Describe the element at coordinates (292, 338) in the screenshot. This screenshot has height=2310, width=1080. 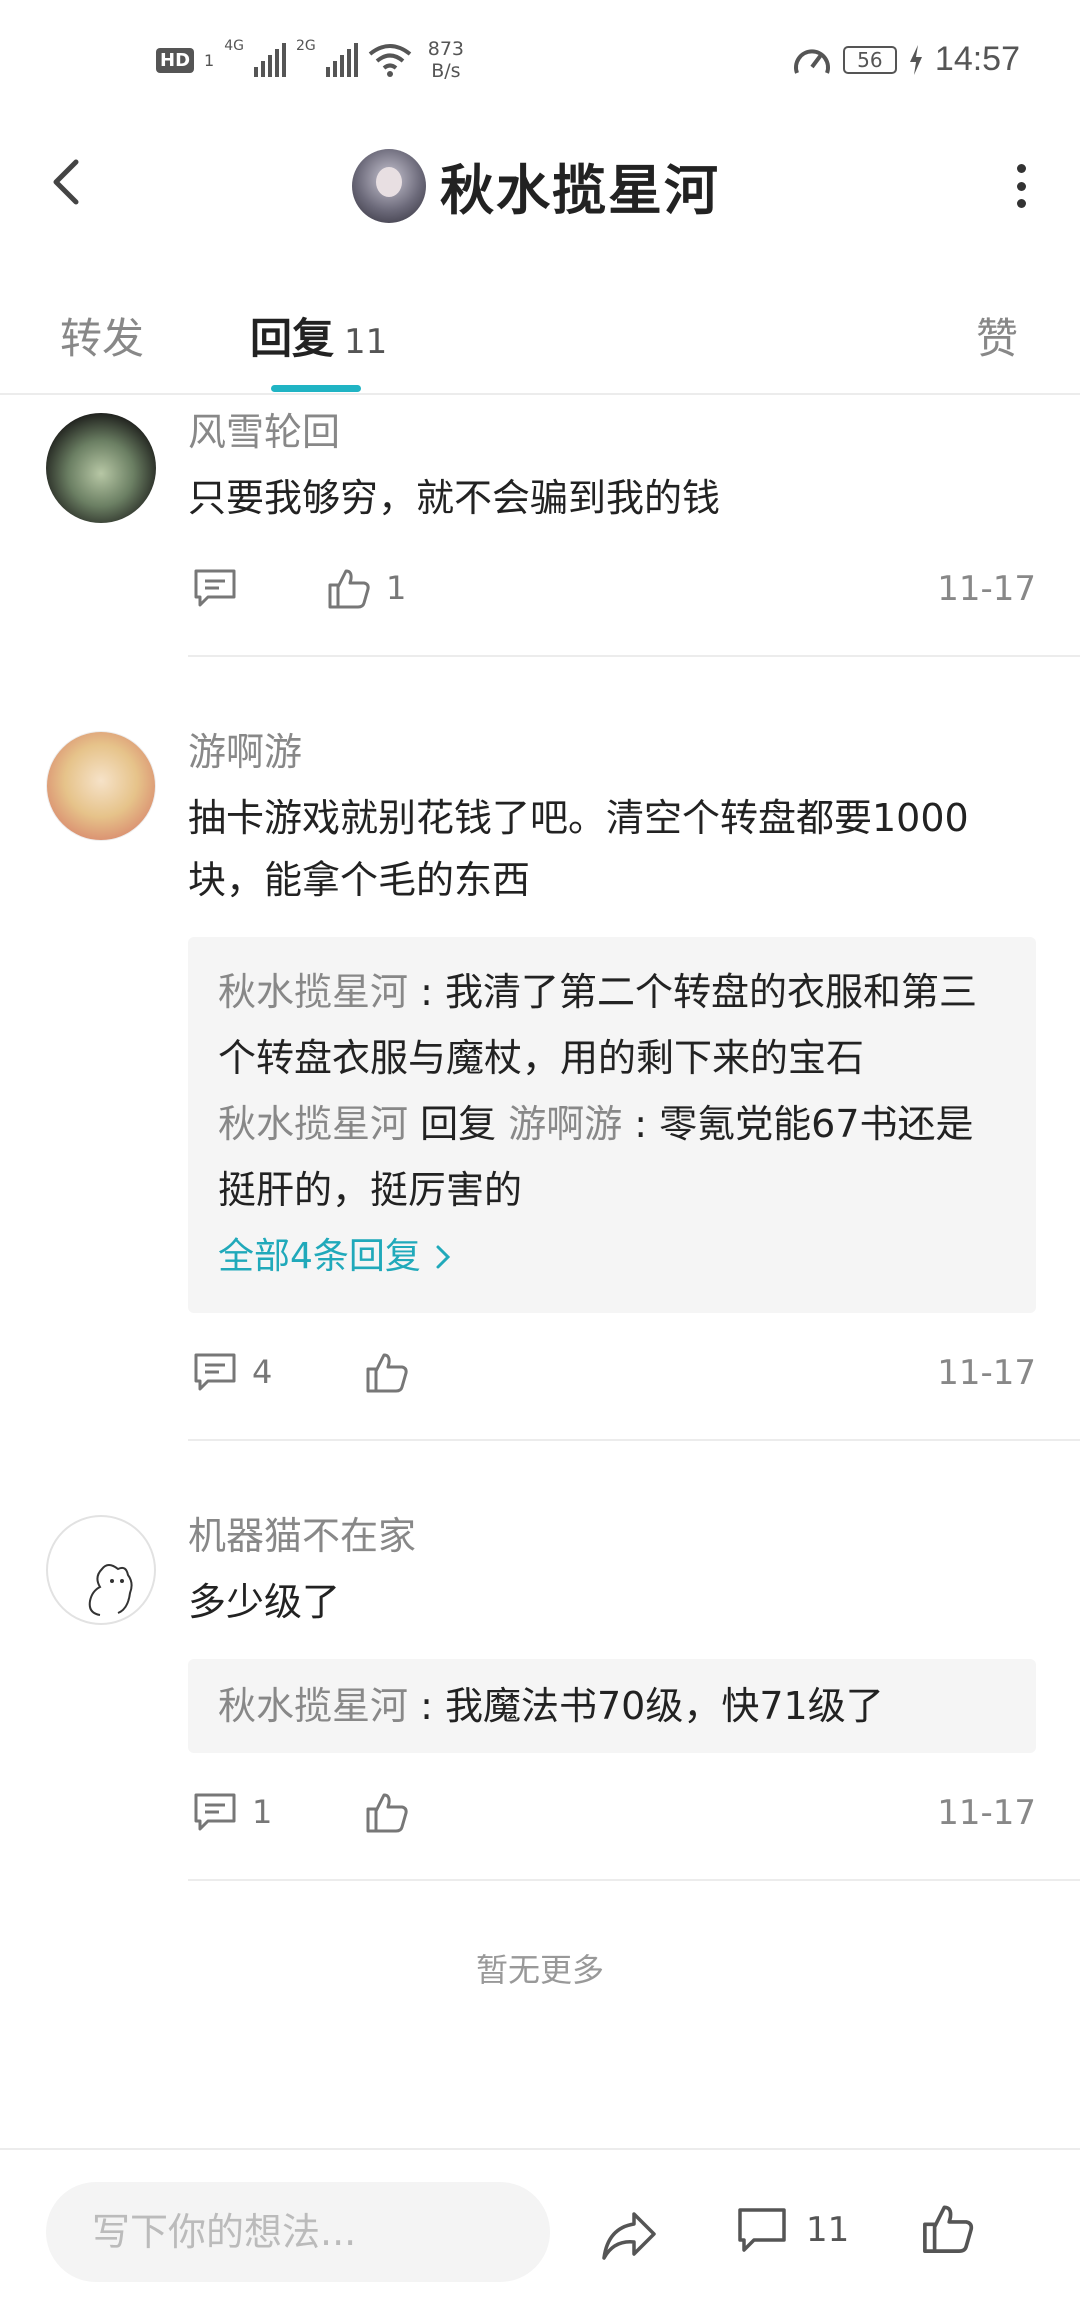
I see `tab-reply-label: 回复` at that location.